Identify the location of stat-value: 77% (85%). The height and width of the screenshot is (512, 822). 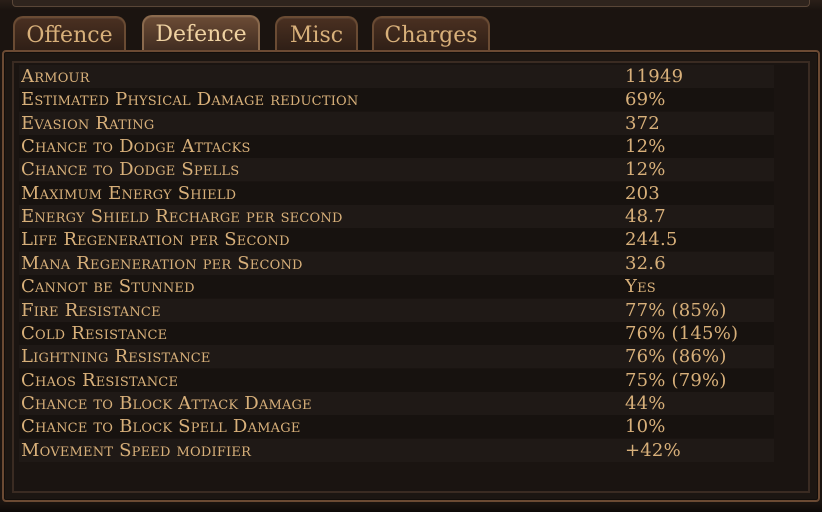
(676, 310).